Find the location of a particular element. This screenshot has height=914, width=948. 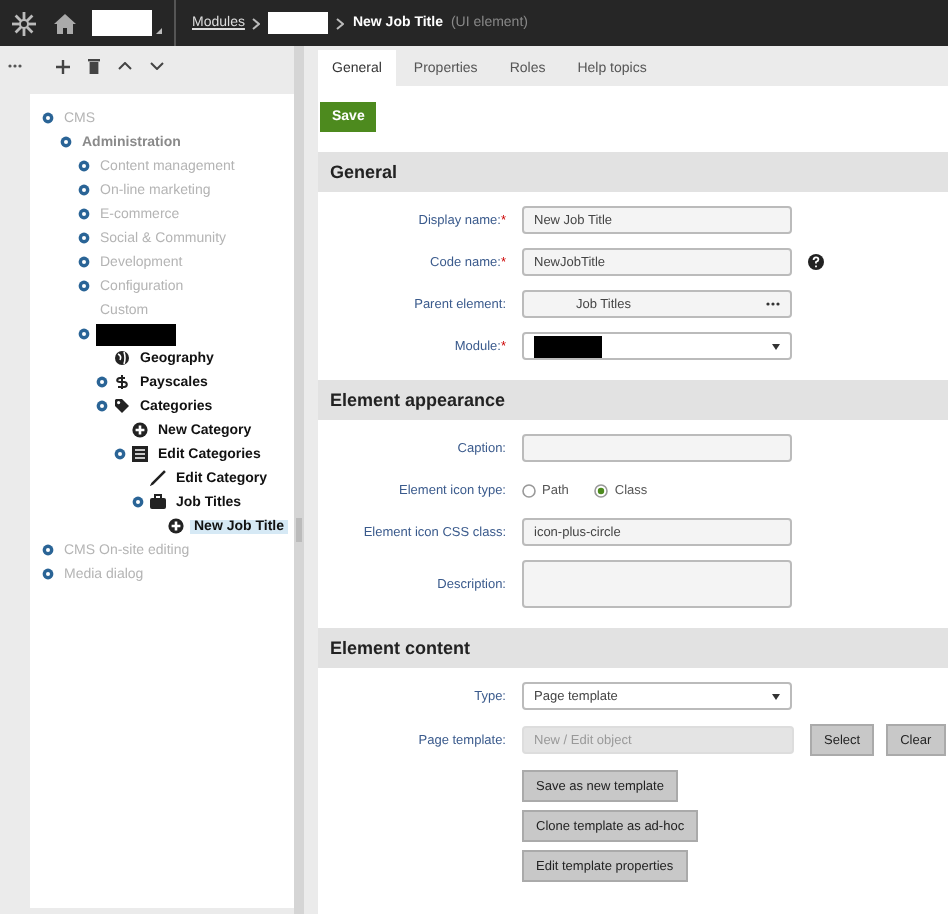

trash-icon is located at coordinates (94, 66).